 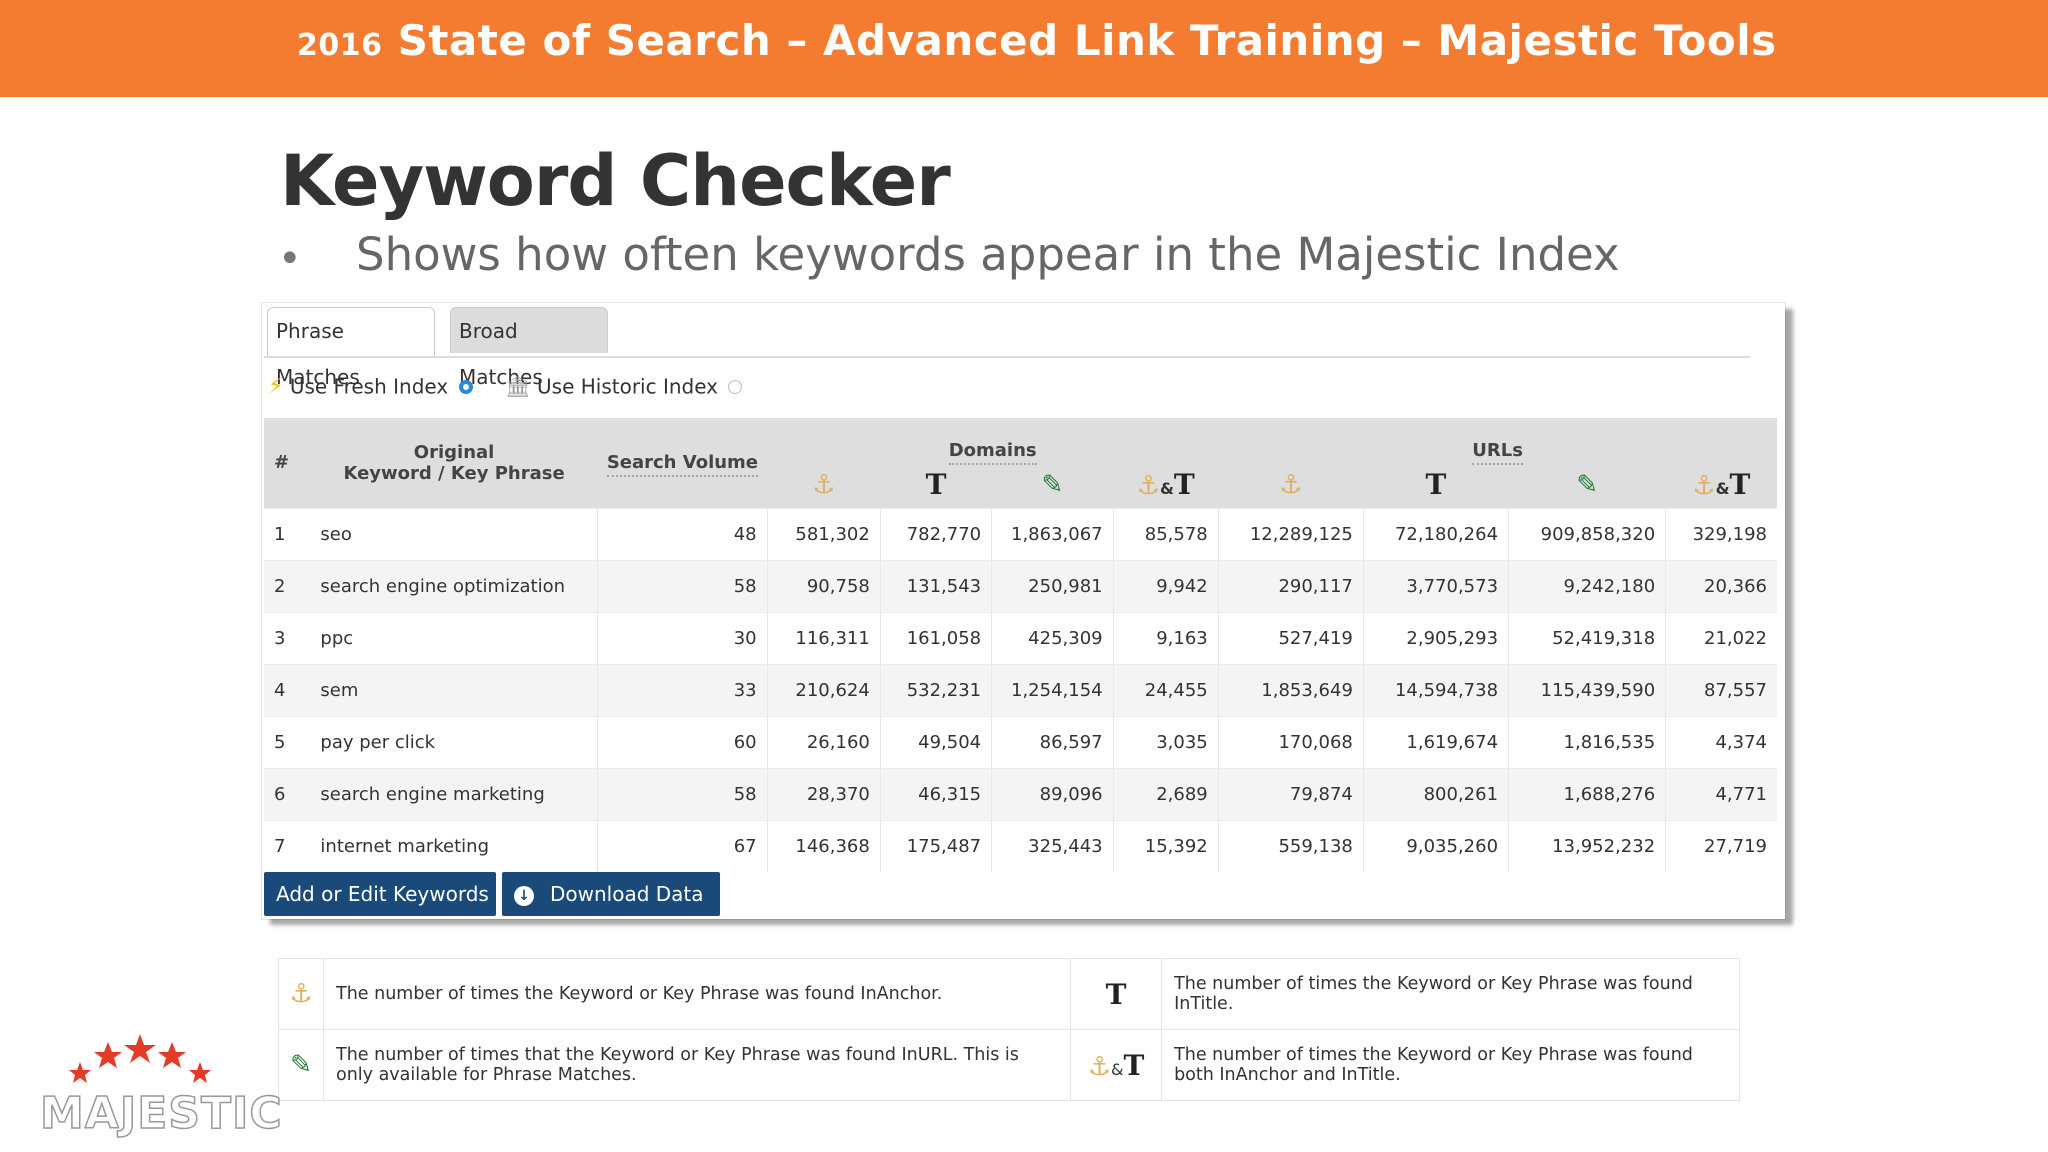 I want to click on col-urls-anchor-title: ⚓&T, so click(x=1721, y=485).